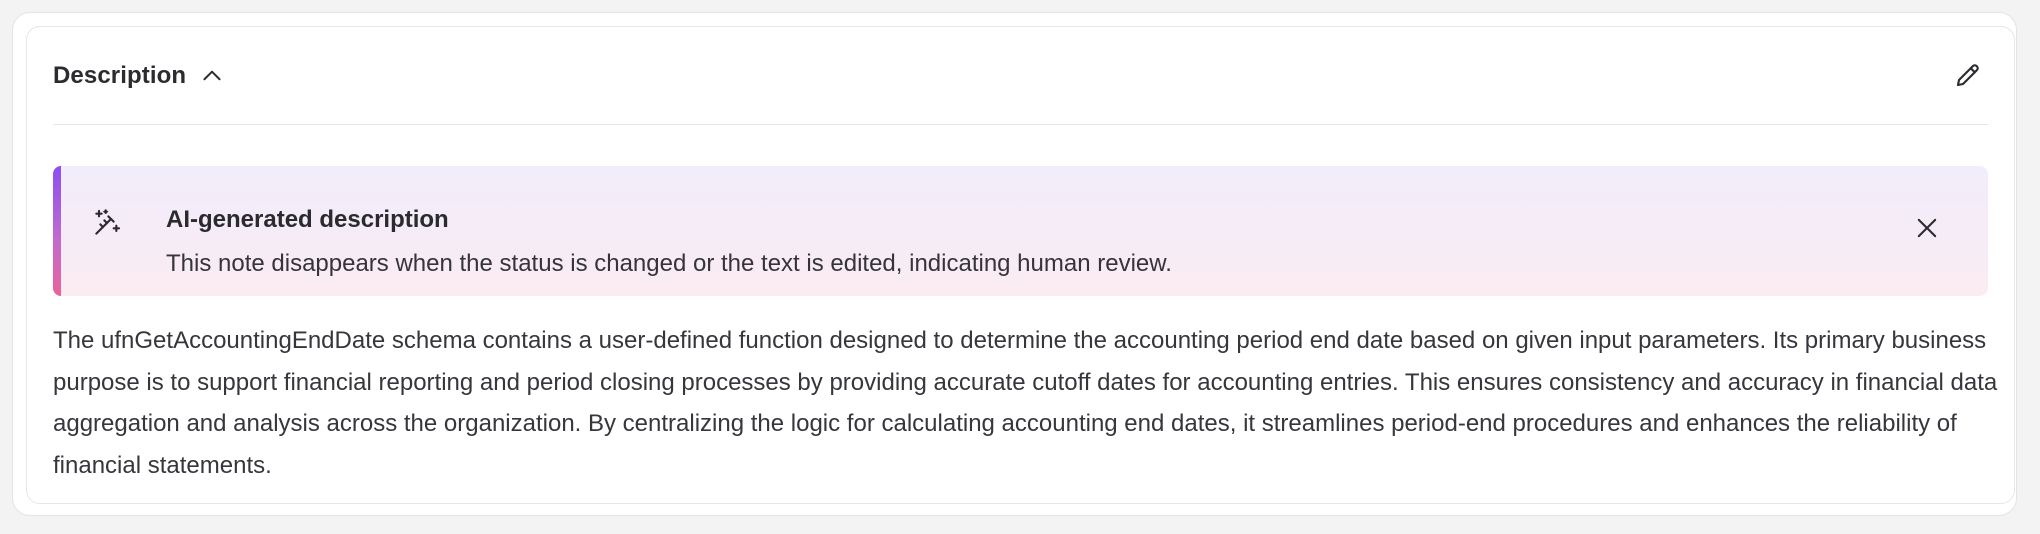  What do you see at coordinates (212, 76) in the screenshot?
I see `chevron-up-icon` at bounding box center [212, 76].